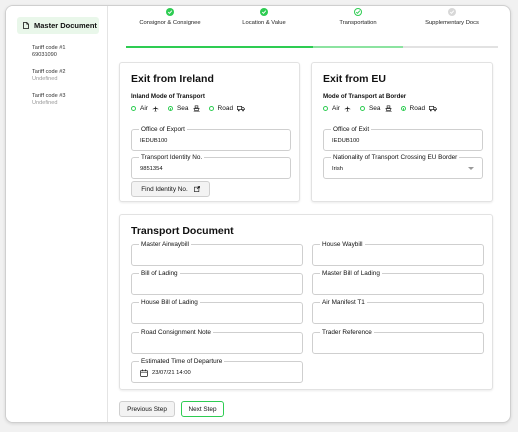 The height and width of the screenshot is (432, 518). I want to click on trader-reference-field: Trader Reference, so click(398, 341).